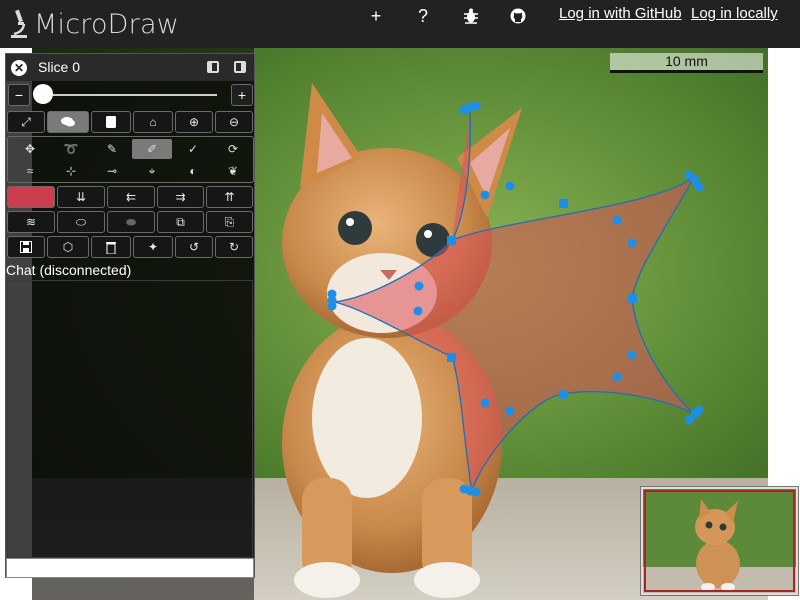 This screenshot has height=600, width=800. What do you see at coordinates (19, 95) in the screenshot?
I see `zoom-minus-button: −` at bounding box center [19, 95].